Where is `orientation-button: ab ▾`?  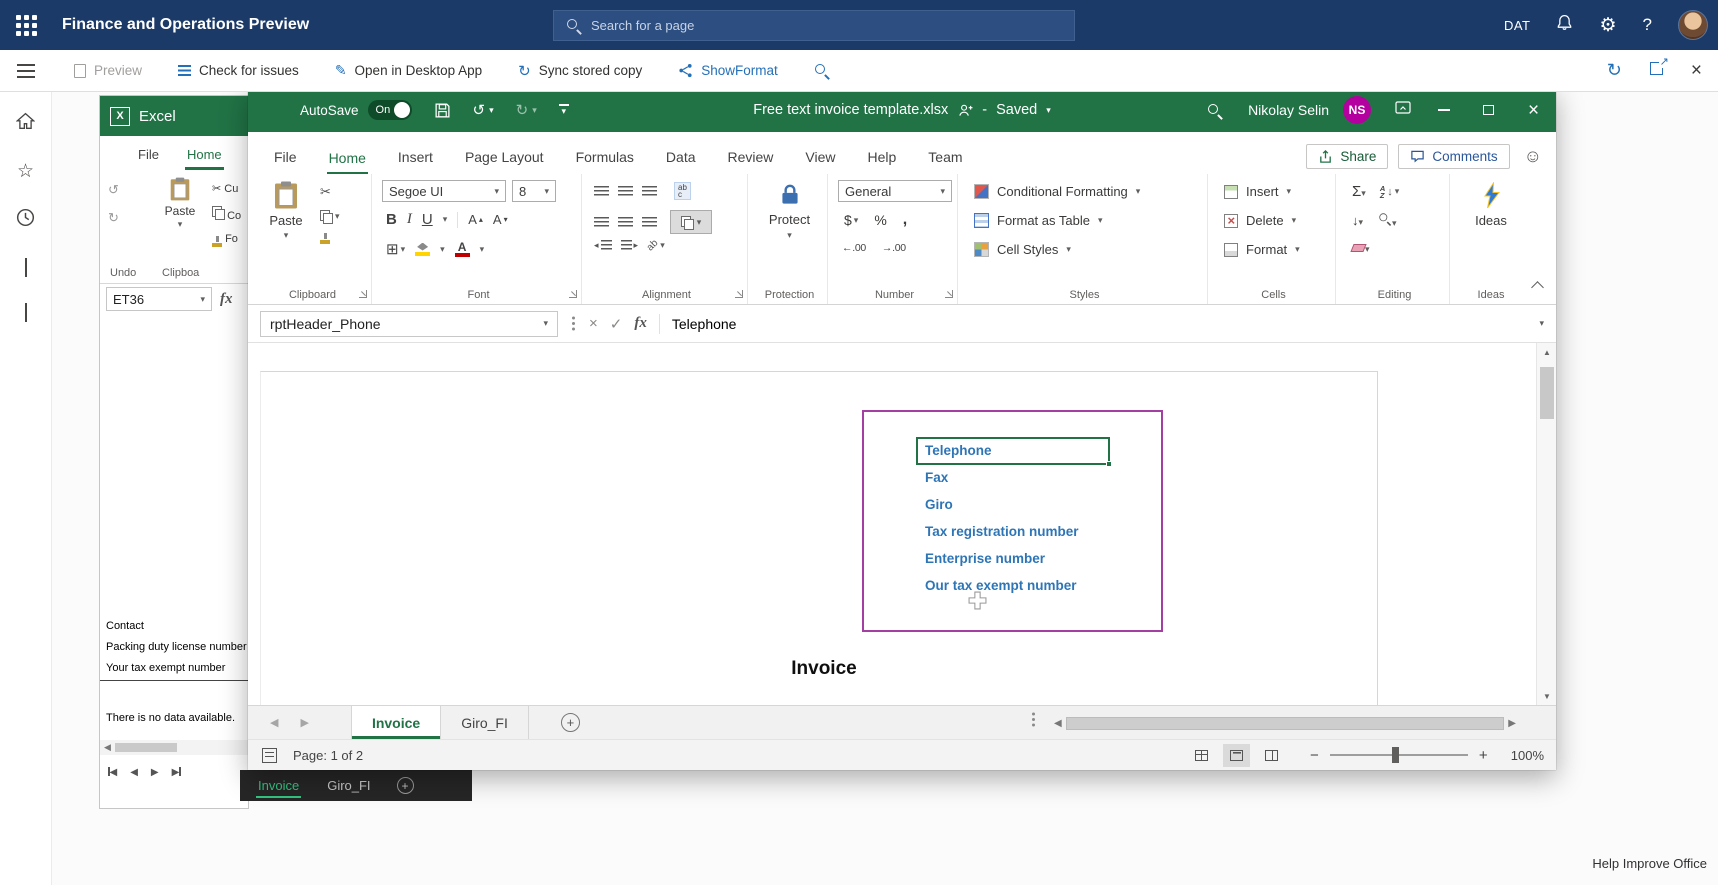
orientation-button: ab ▾ is located at coordinates (655, 246).